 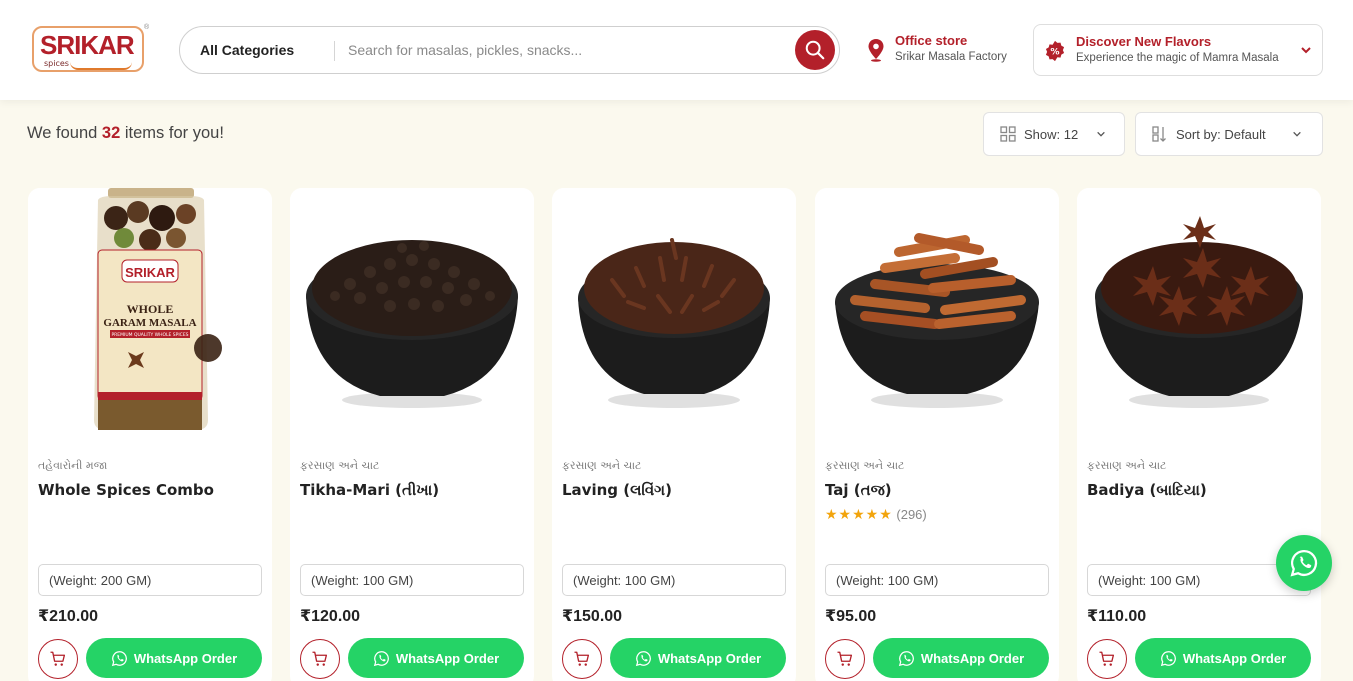 I want to click on product-image-cinnamon-bowl, so click(x=937, y=310).